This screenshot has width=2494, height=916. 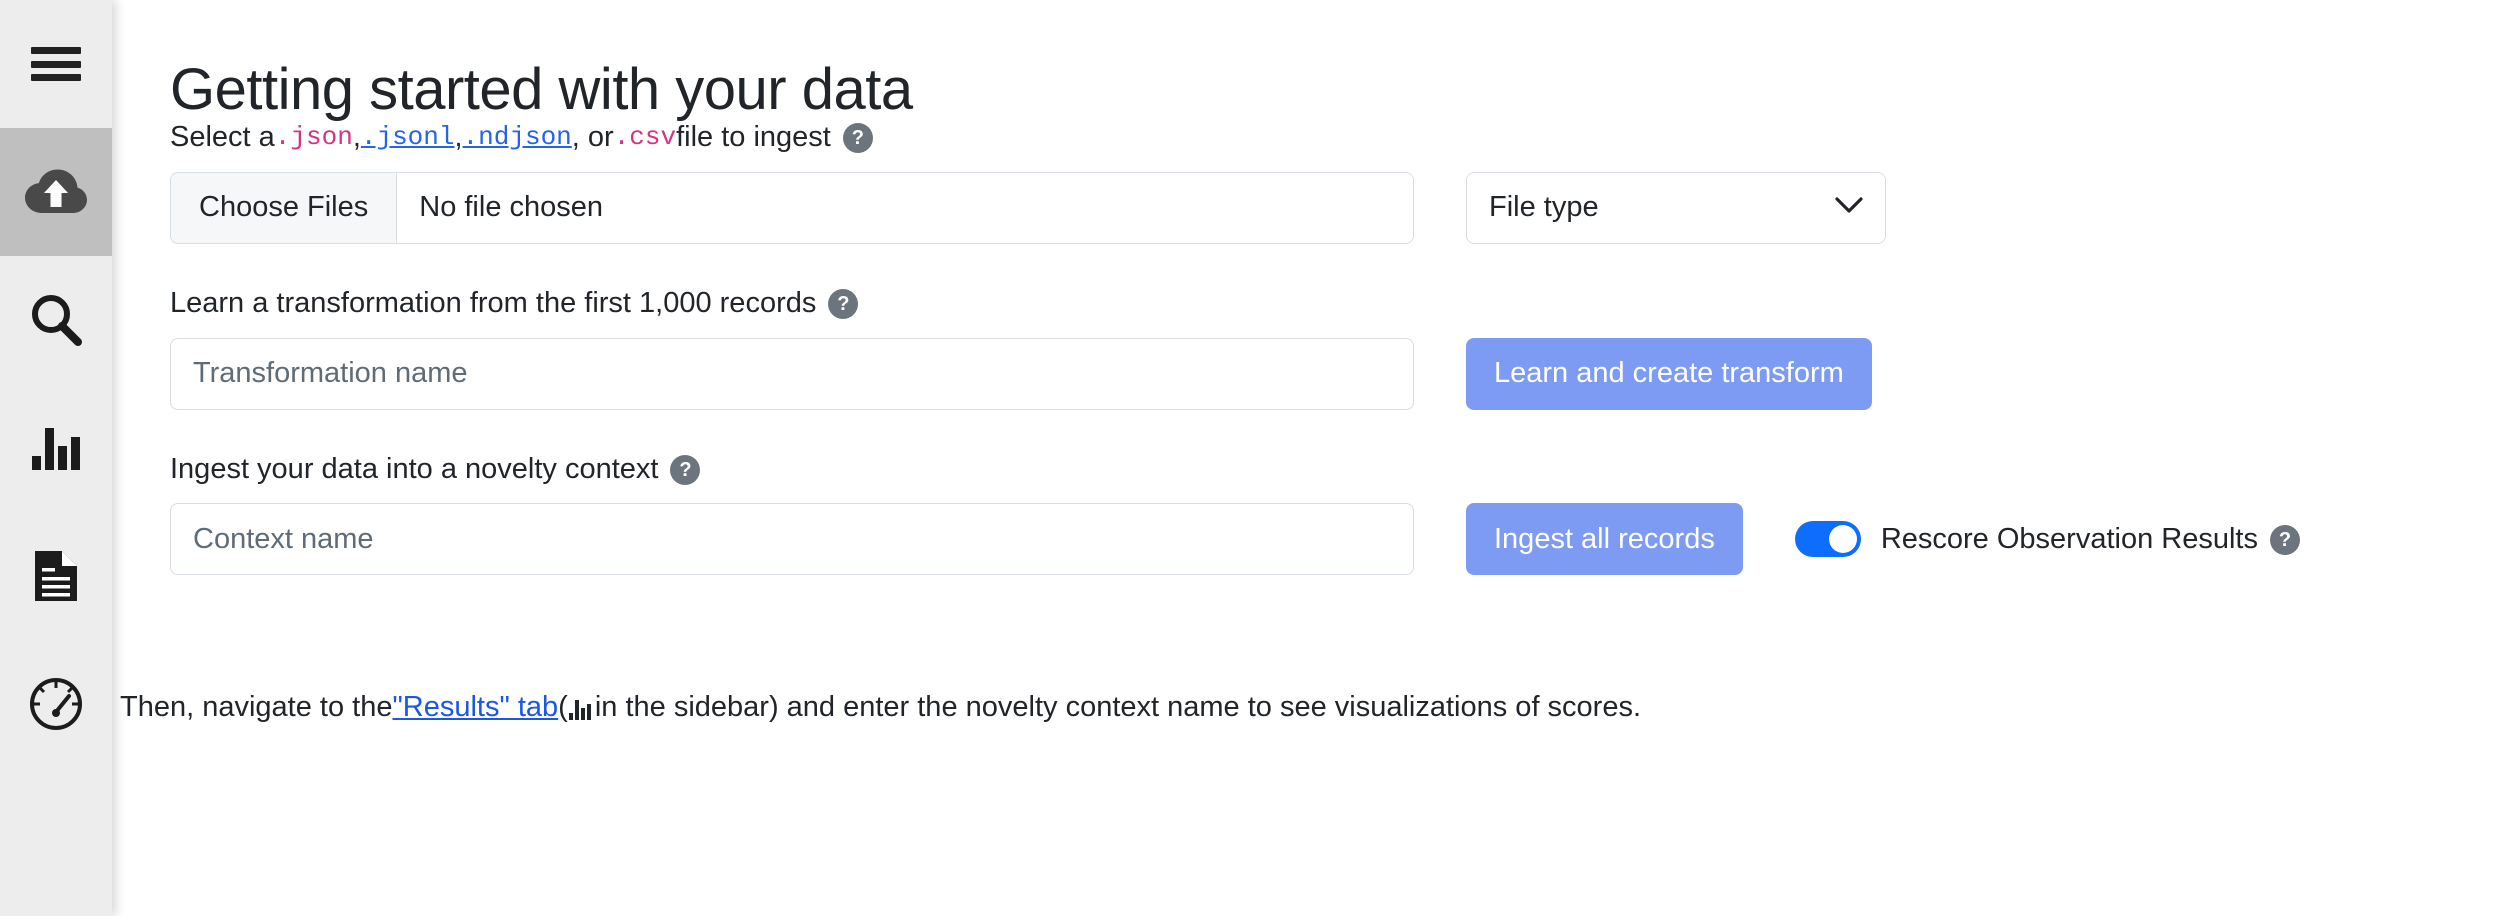 I want to click on file-input-row: Choose Files No file chosen File type, so click(x=1332, y=207).